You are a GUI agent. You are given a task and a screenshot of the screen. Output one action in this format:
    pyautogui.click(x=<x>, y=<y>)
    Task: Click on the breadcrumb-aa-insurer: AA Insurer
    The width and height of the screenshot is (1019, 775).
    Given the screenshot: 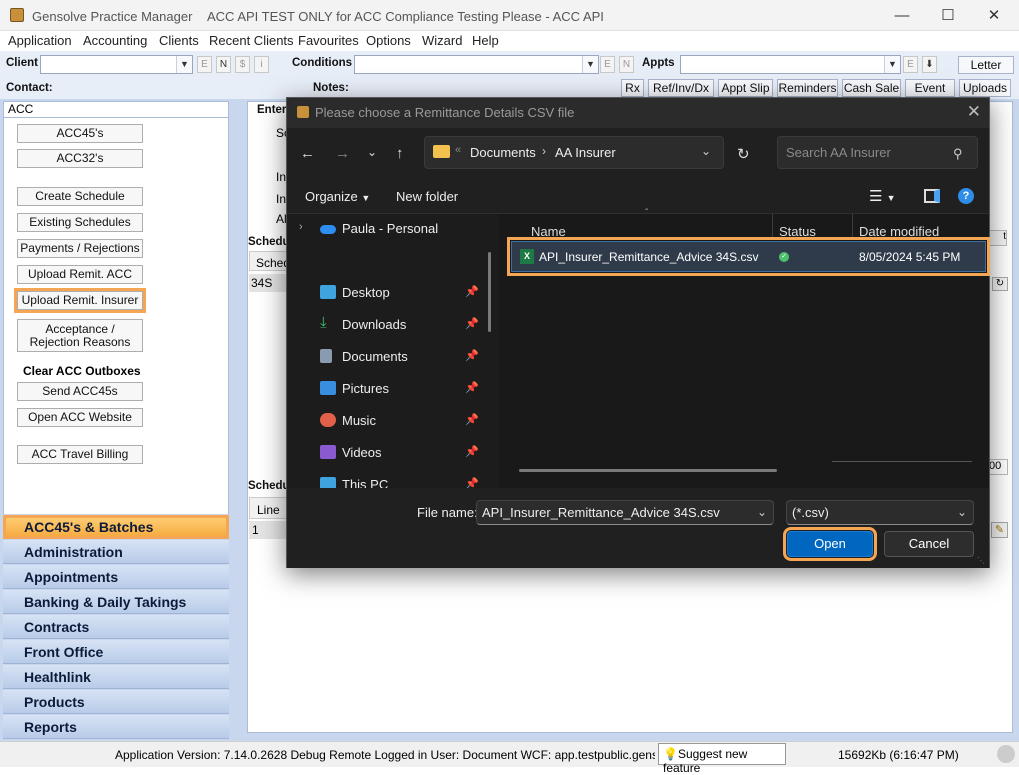 What is the action you would take?
    pyautogui.click(x=585, y=152)
    